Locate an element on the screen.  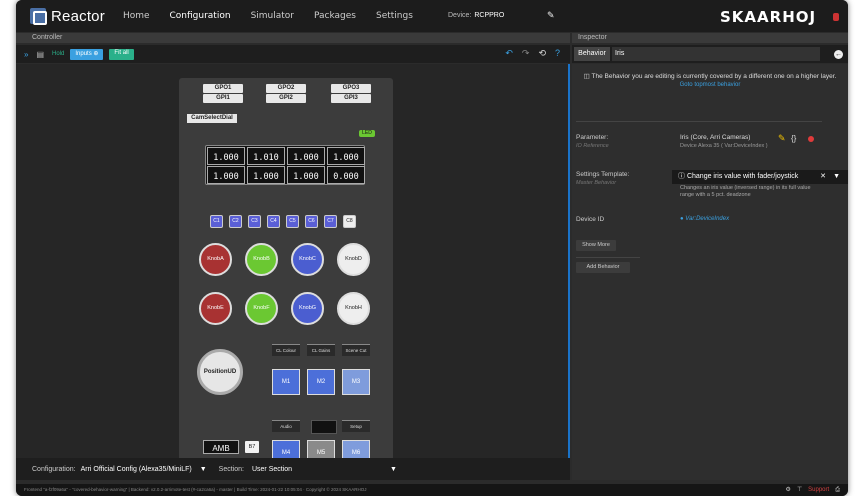
gpo1-button: GPO1 is located at coordinates (223, 88).